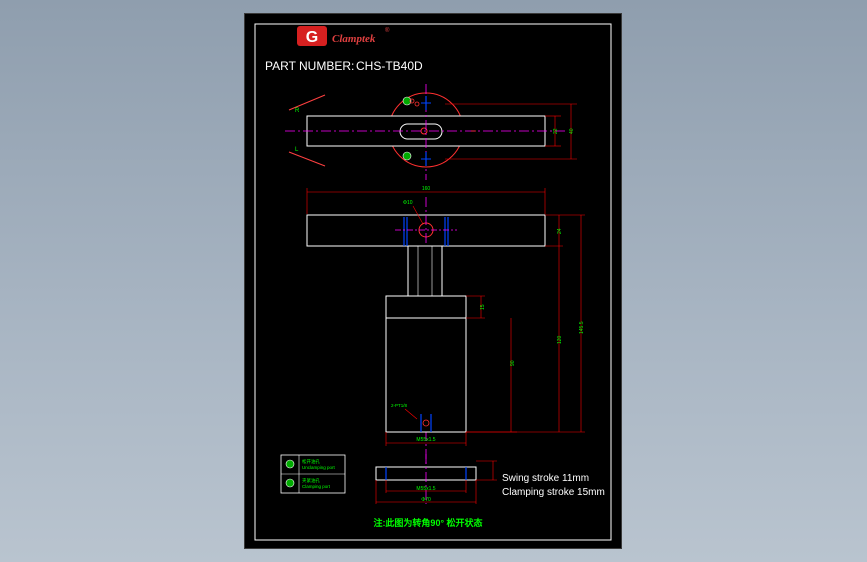 This screenshot has width=867, height=562. I want to click on legend-item2-en: Clamping port, so click(316, 486).